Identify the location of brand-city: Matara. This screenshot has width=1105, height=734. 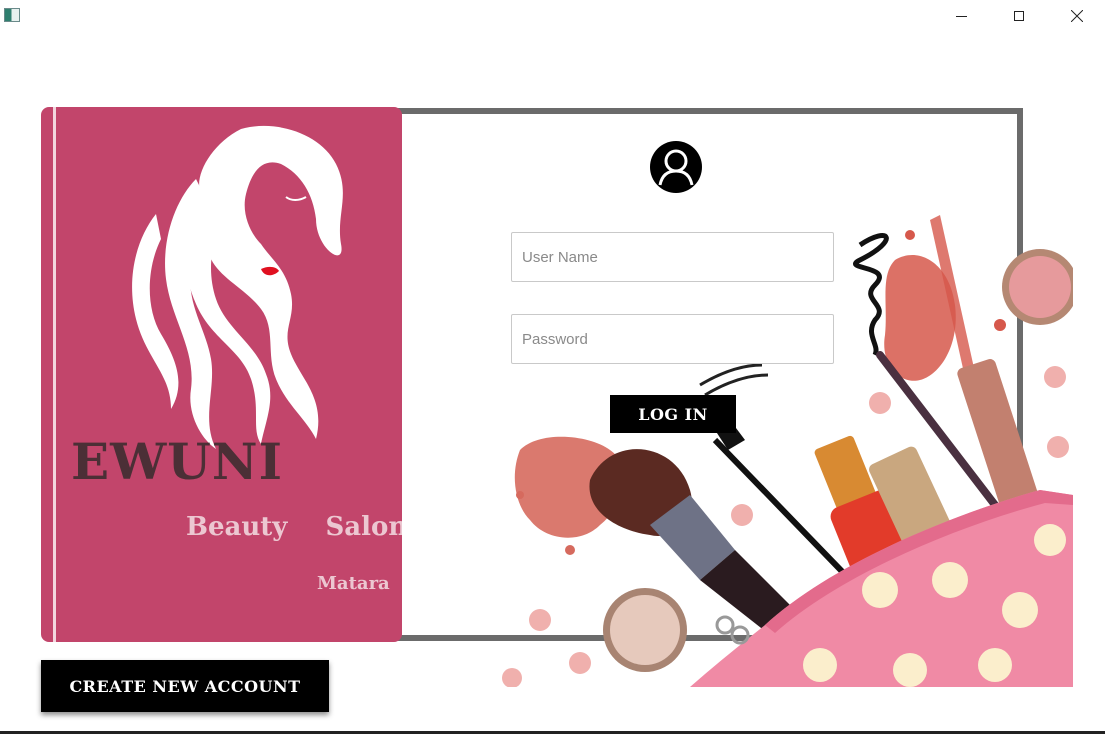
(353, 583).